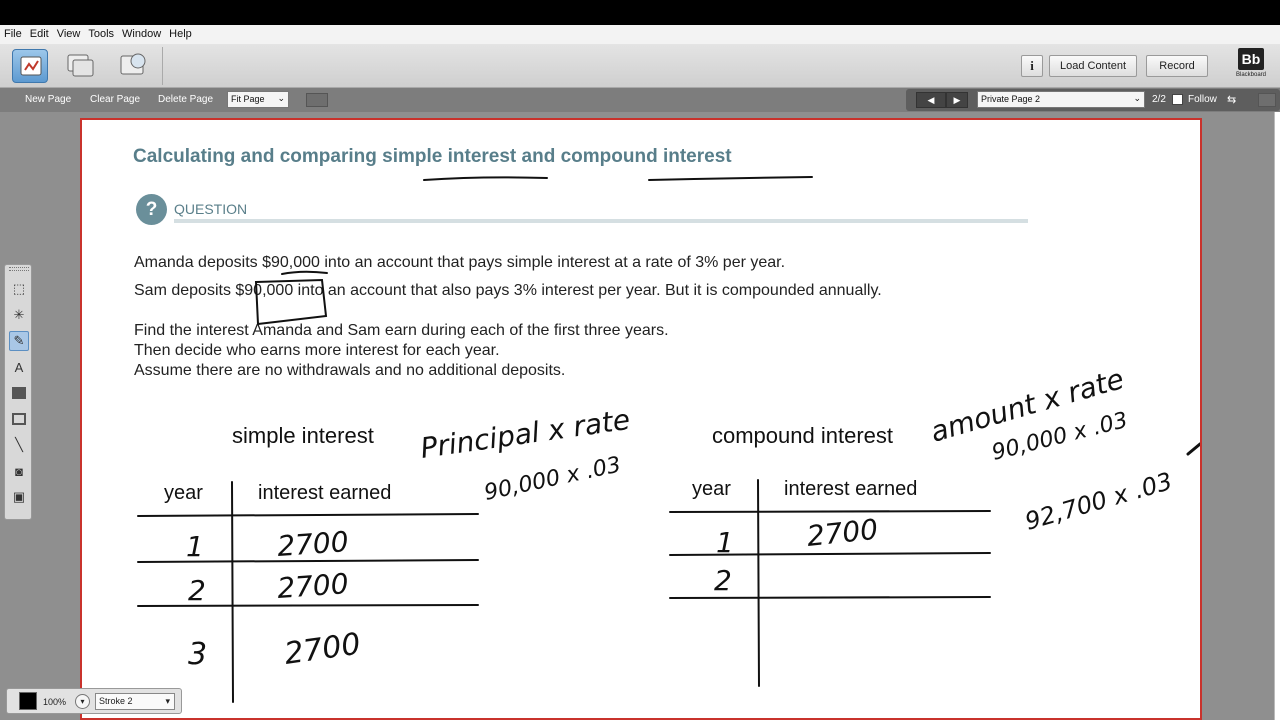 The width and height of the screenshot is (1280, 720). What do you see at coordinates (162, 66) in the screenshot?
I see `toolbar-divider` at bounding box center [162, 66].